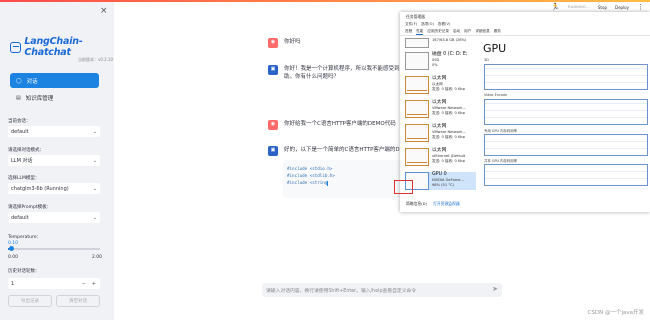 The image size is (650, 320). Describe the element at coordinates (341, 291) in the screenshot. I see `chat-input-placeholder: 请输入对话内容，换行请使用Shift+Enter。输入/help查看自定义命令` at that location.